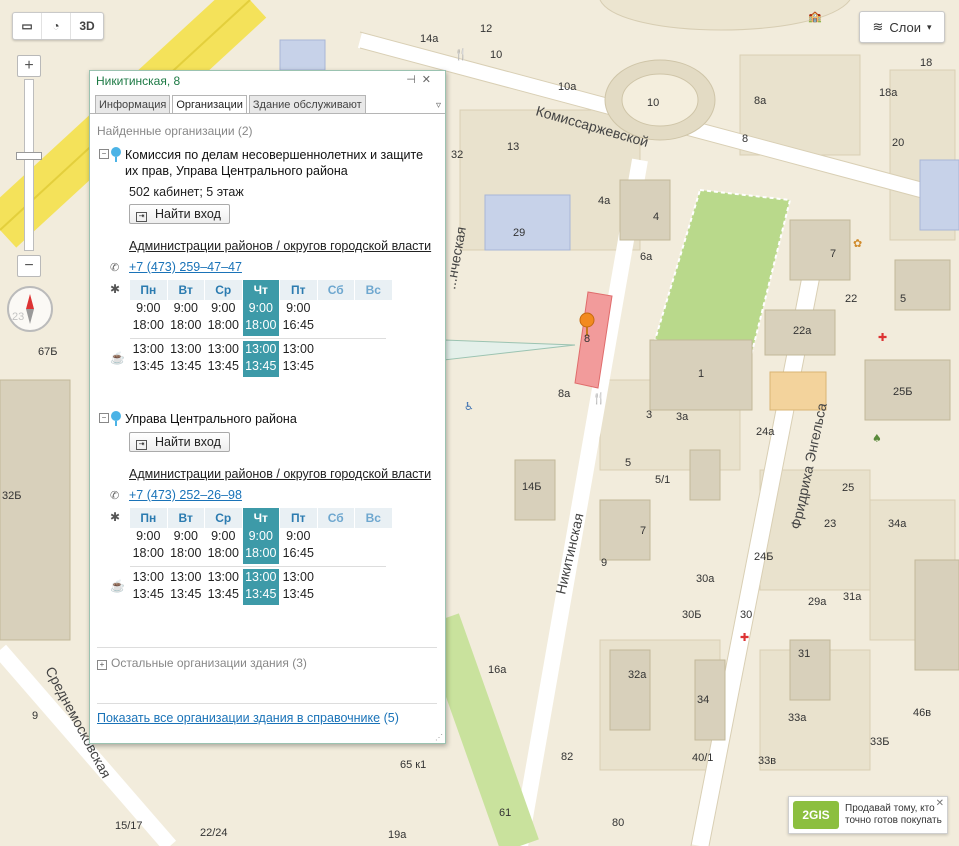 The height and width of the screenshot is (846, 959). Describe the element at coordinates (513, 147) in the screenshot. I see `svg-text: 13` at that location.